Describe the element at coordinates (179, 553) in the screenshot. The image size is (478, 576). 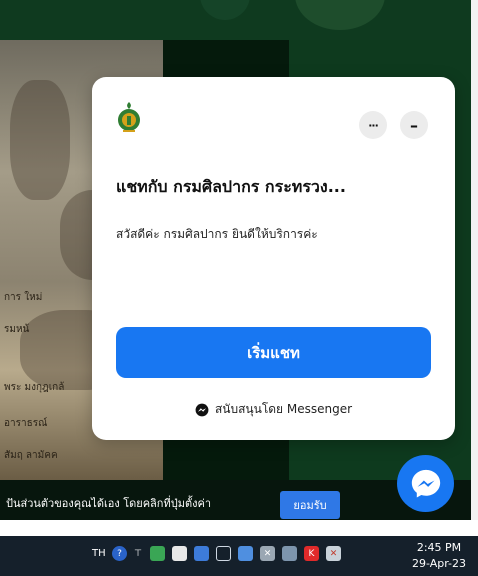
I see `message-icon` at that location.